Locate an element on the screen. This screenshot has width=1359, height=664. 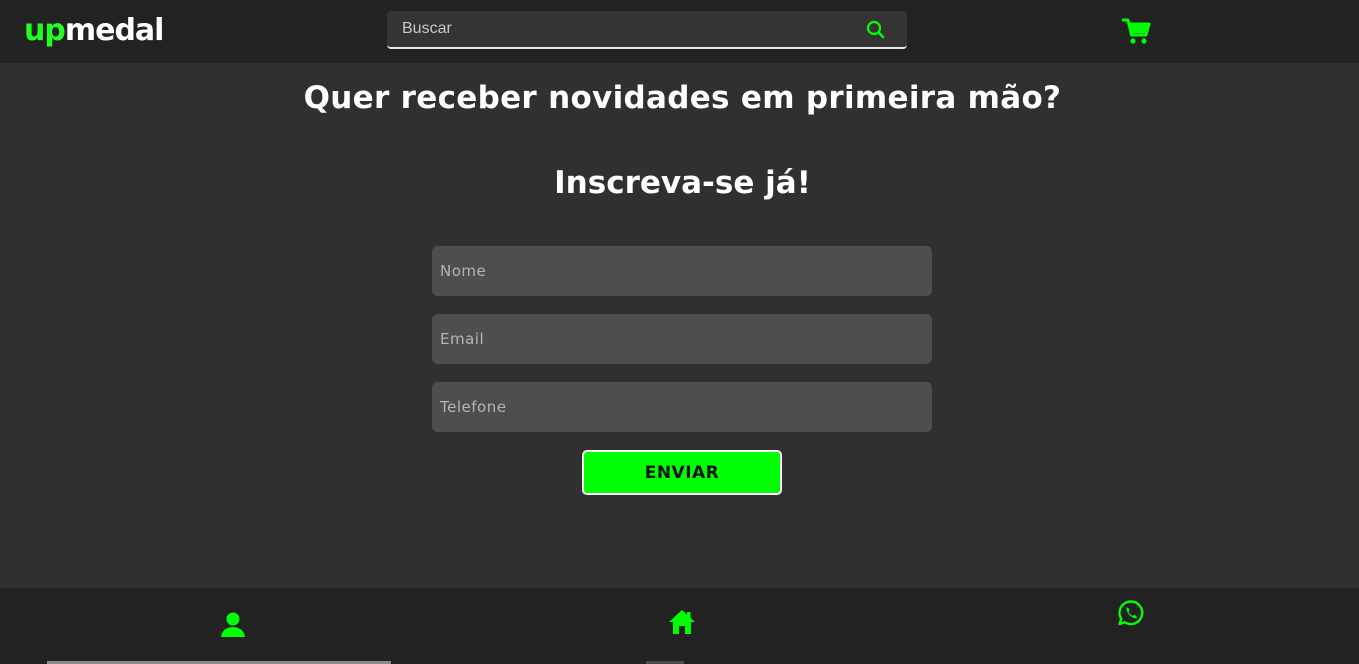
top-header: up medal is located at coordinates (679, 31).